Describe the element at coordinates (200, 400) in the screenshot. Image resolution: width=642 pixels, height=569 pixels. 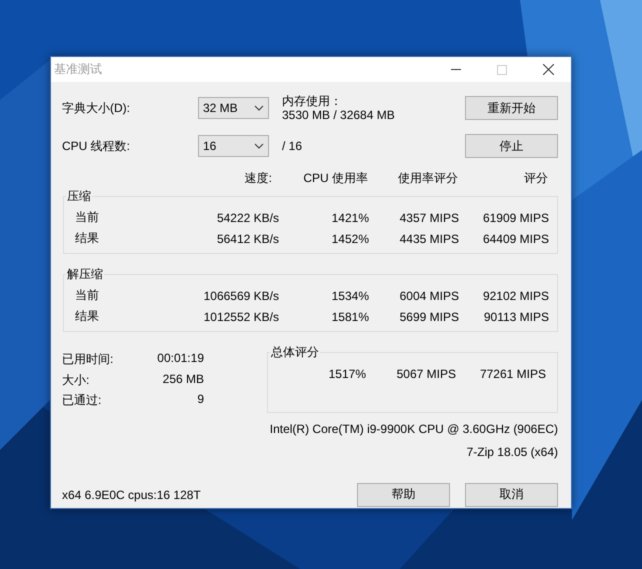
I see `stat-value: 9` at that location.